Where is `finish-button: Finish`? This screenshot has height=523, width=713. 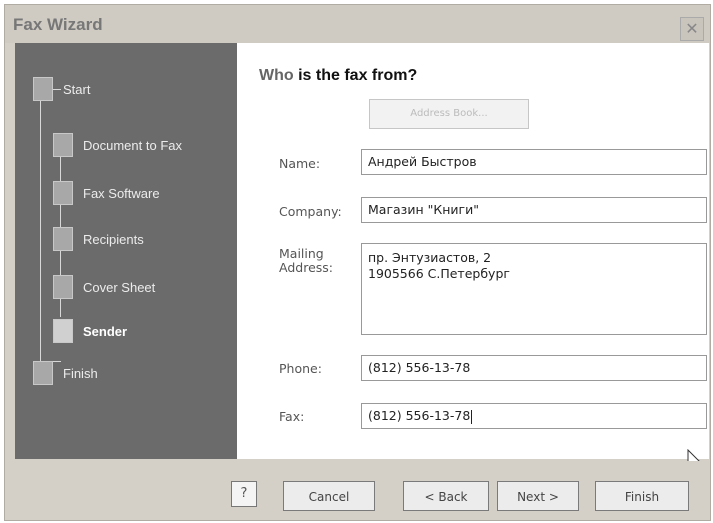
finish-button: Finish is located at coordinates (642, 496).